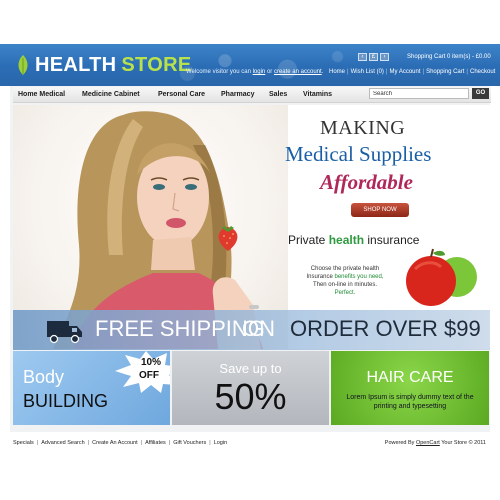  I want to click on promo-body-title: Body, so click(44, 377).